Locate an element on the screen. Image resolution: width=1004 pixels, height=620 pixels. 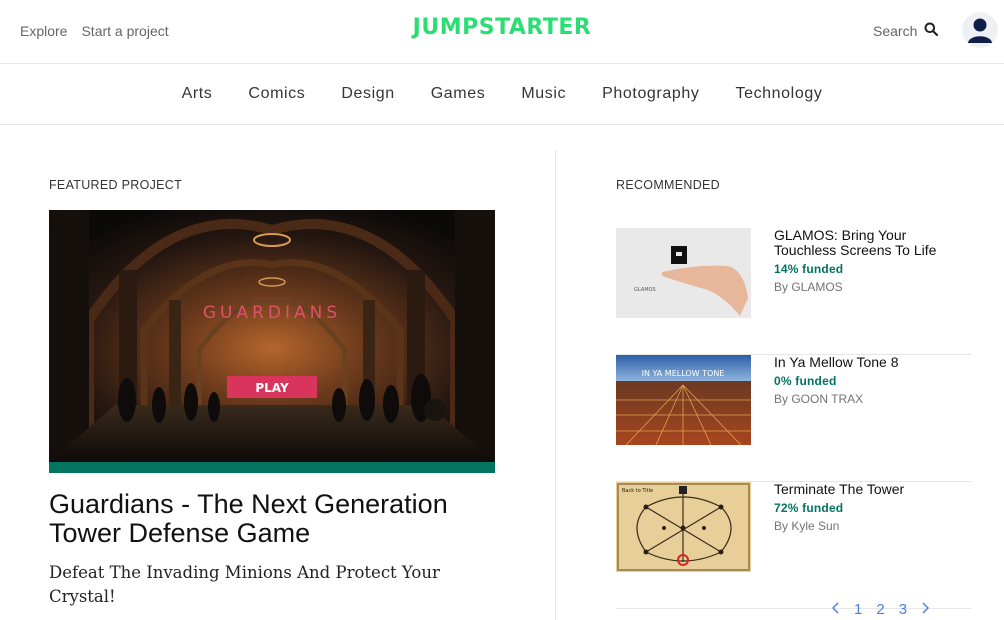
thumb-text: IN YA MELLOW TONE is located at coordinates (683, 373).